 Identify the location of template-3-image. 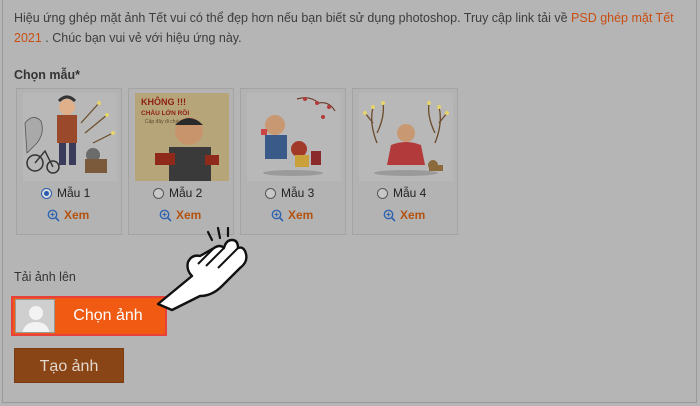
(294, 137).